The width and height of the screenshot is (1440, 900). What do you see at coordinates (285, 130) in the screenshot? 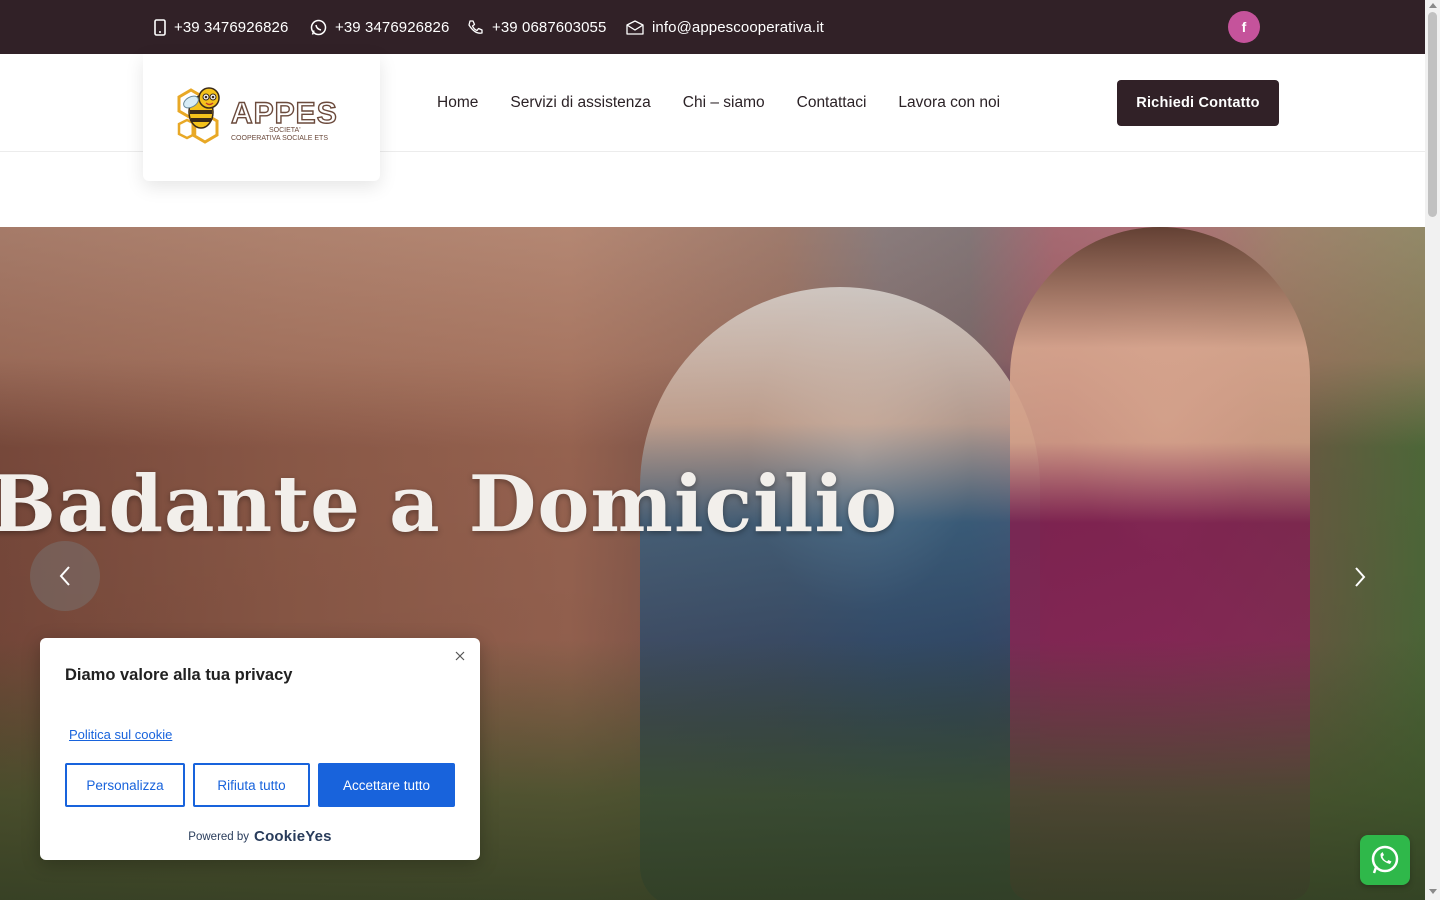
I see `logo-line1: SOCIETA'` at bounding box center [285, 130].